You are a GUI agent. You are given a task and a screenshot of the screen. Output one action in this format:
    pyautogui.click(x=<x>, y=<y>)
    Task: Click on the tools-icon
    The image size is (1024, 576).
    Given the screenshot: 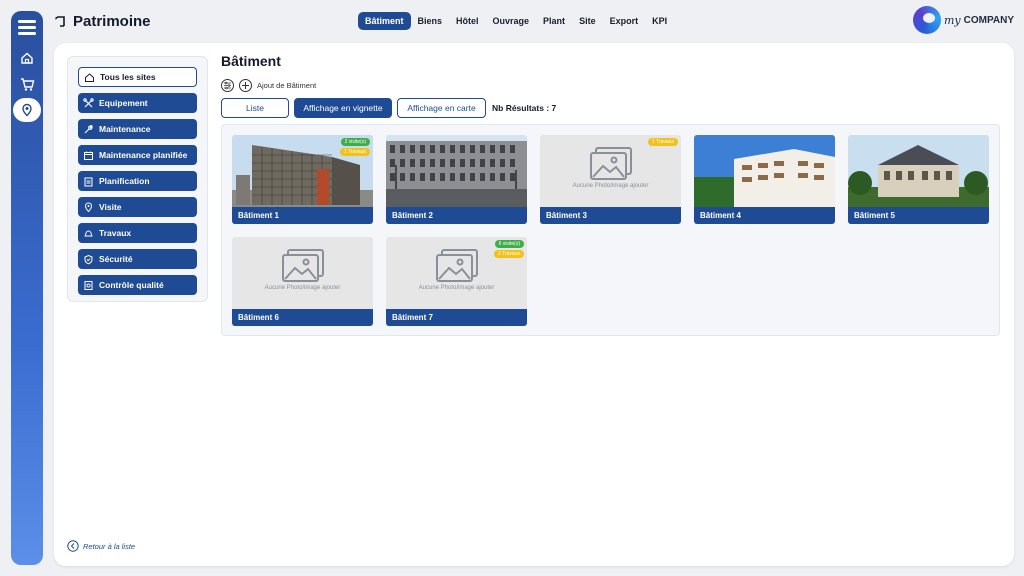 What is the action you would take?
    pyautogui.click(x=88, y=102)
    